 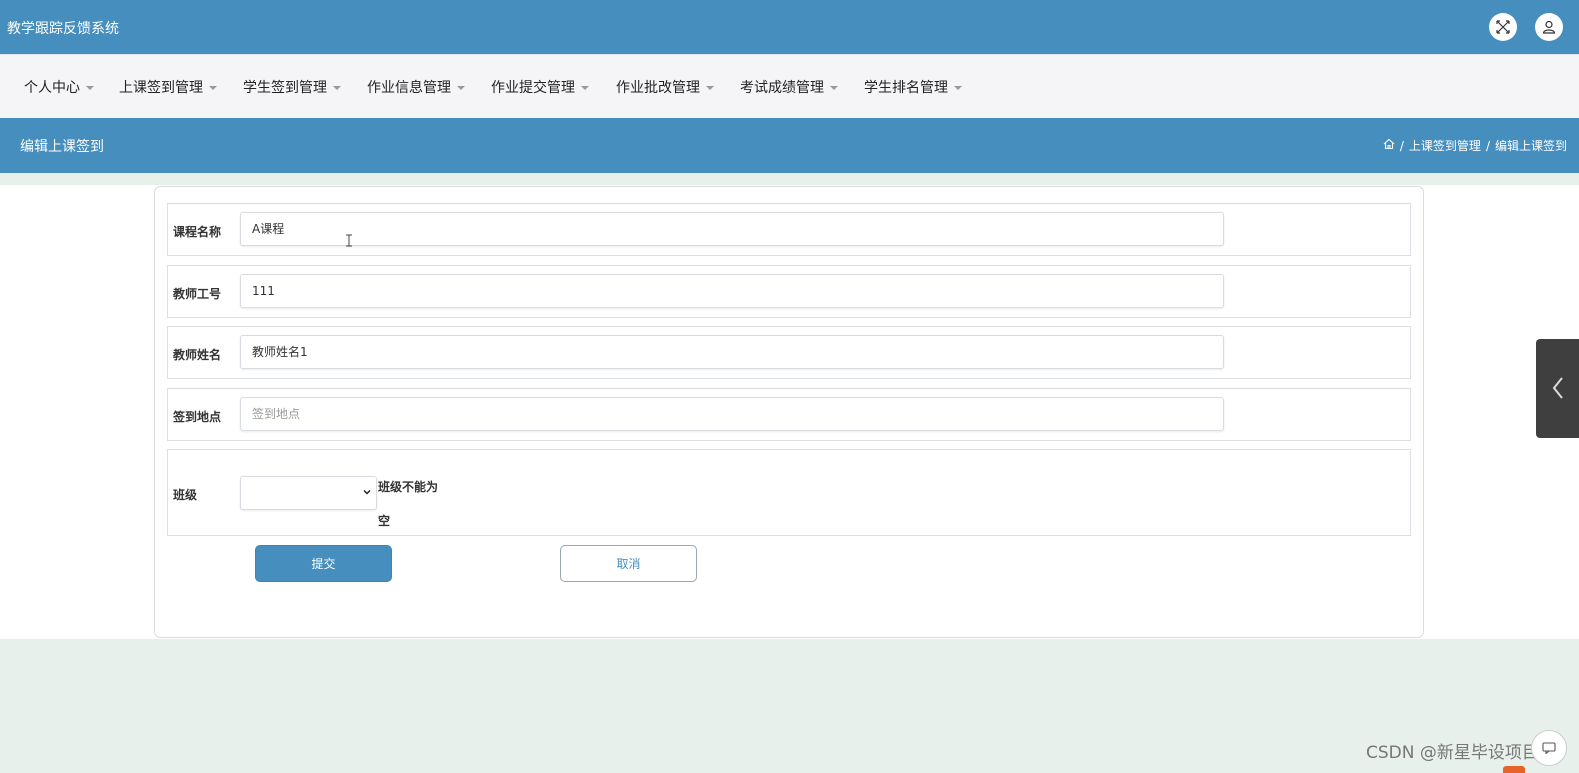 I want to click on teacher-name-label: 教师姓名, so click(x=197, y=355).